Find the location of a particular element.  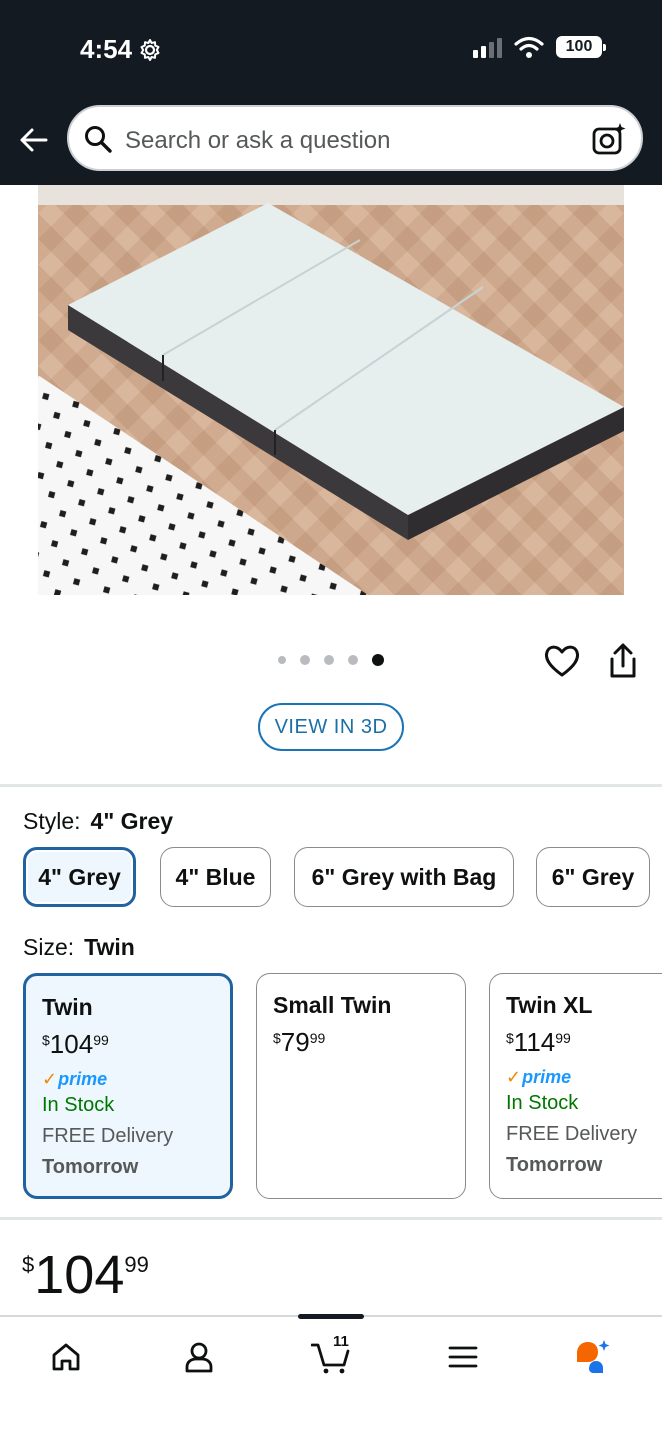

nav-rufus is located at coordinates (593, 1357).